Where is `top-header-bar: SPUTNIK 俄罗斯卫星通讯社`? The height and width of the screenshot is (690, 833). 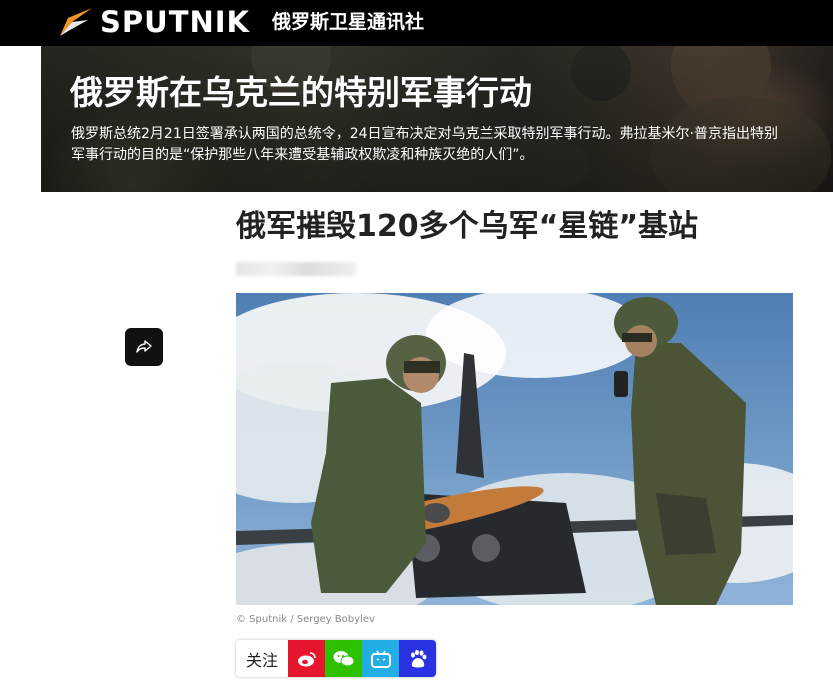 top-header-bar: SPUTNIK 俄罗斯卫星通讯社 is located at coordinates (416, 23).